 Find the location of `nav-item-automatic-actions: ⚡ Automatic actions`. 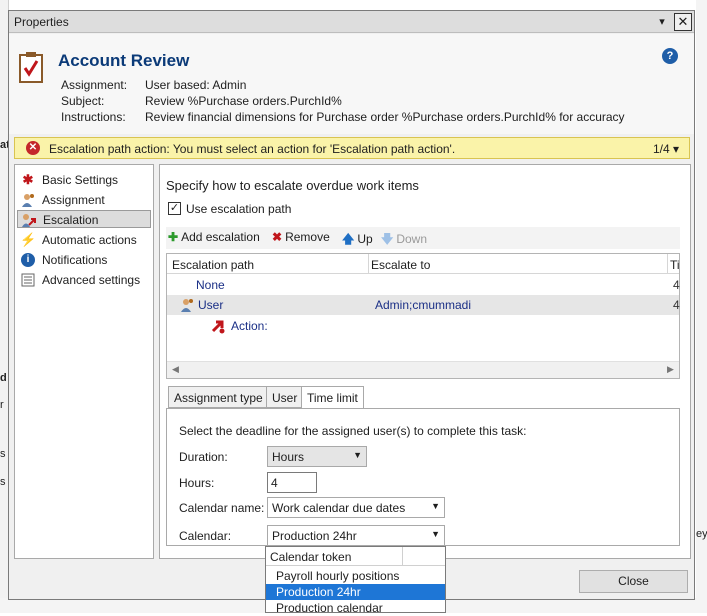

nav-item-automatic-actions: ⚡ Automatic actions is located at coordinates (84, 240).